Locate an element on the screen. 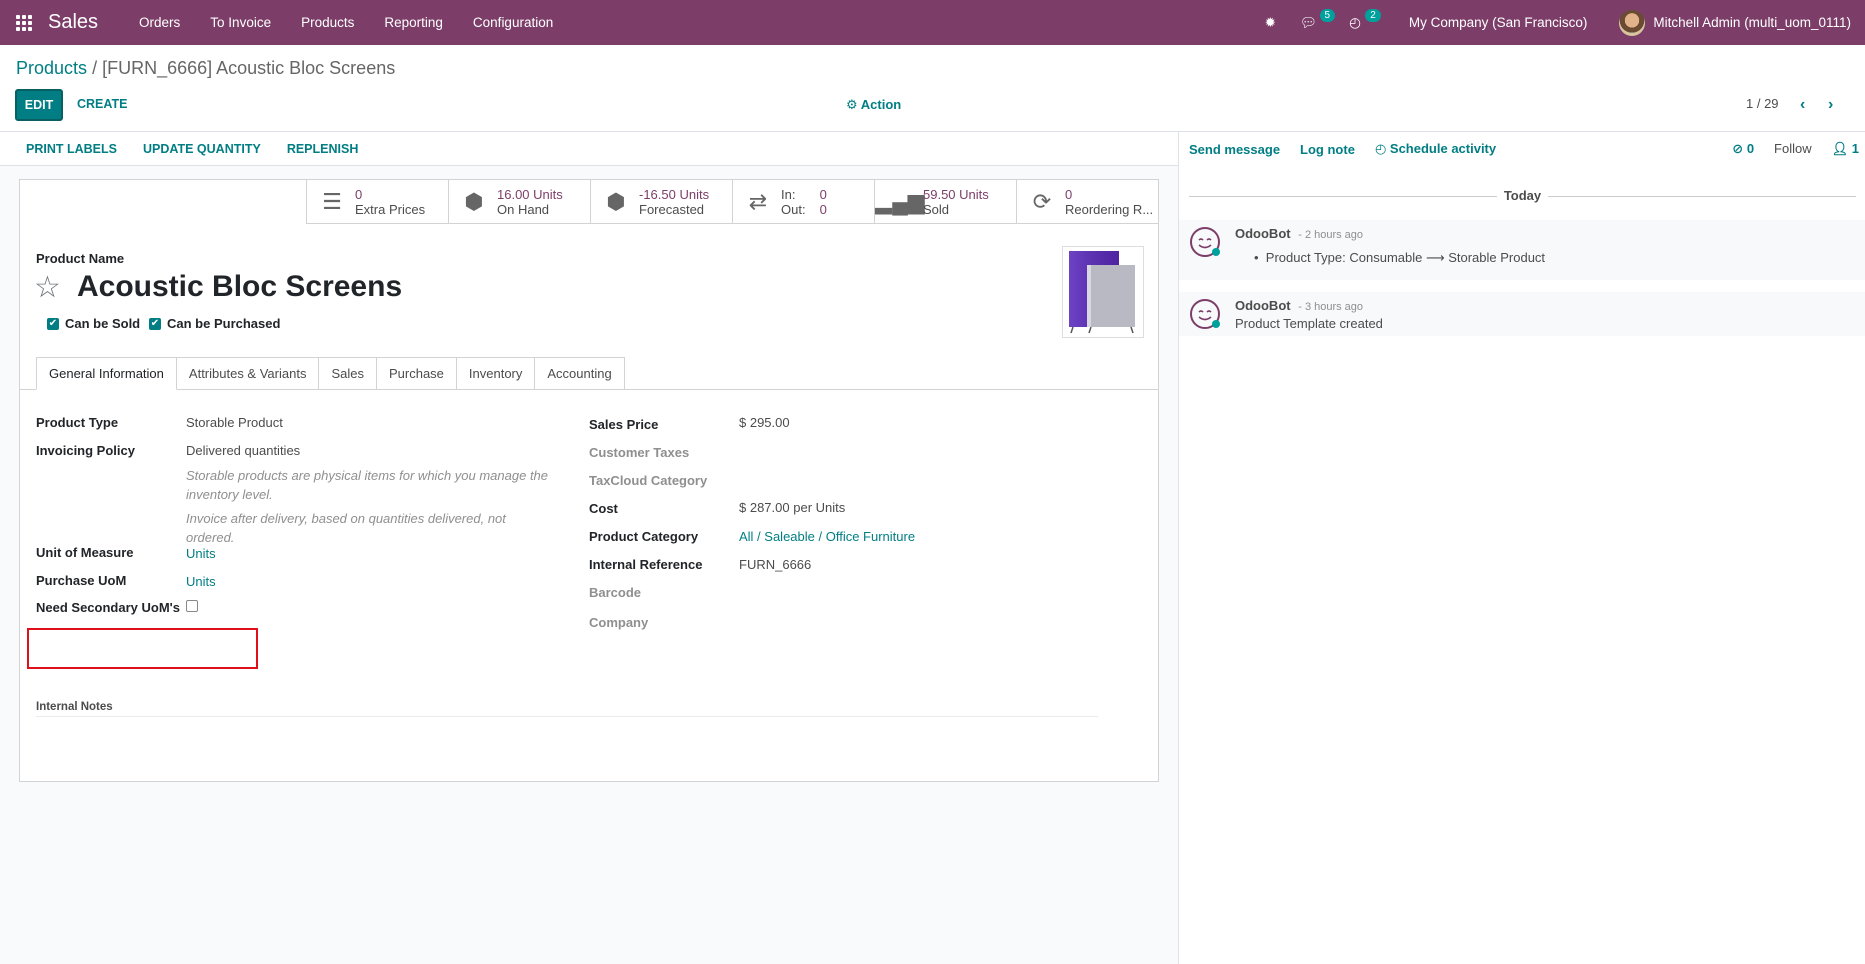 This screenshot has width=1865, height=964. product-category-label: Product Category is located at coordinates (644, 536).